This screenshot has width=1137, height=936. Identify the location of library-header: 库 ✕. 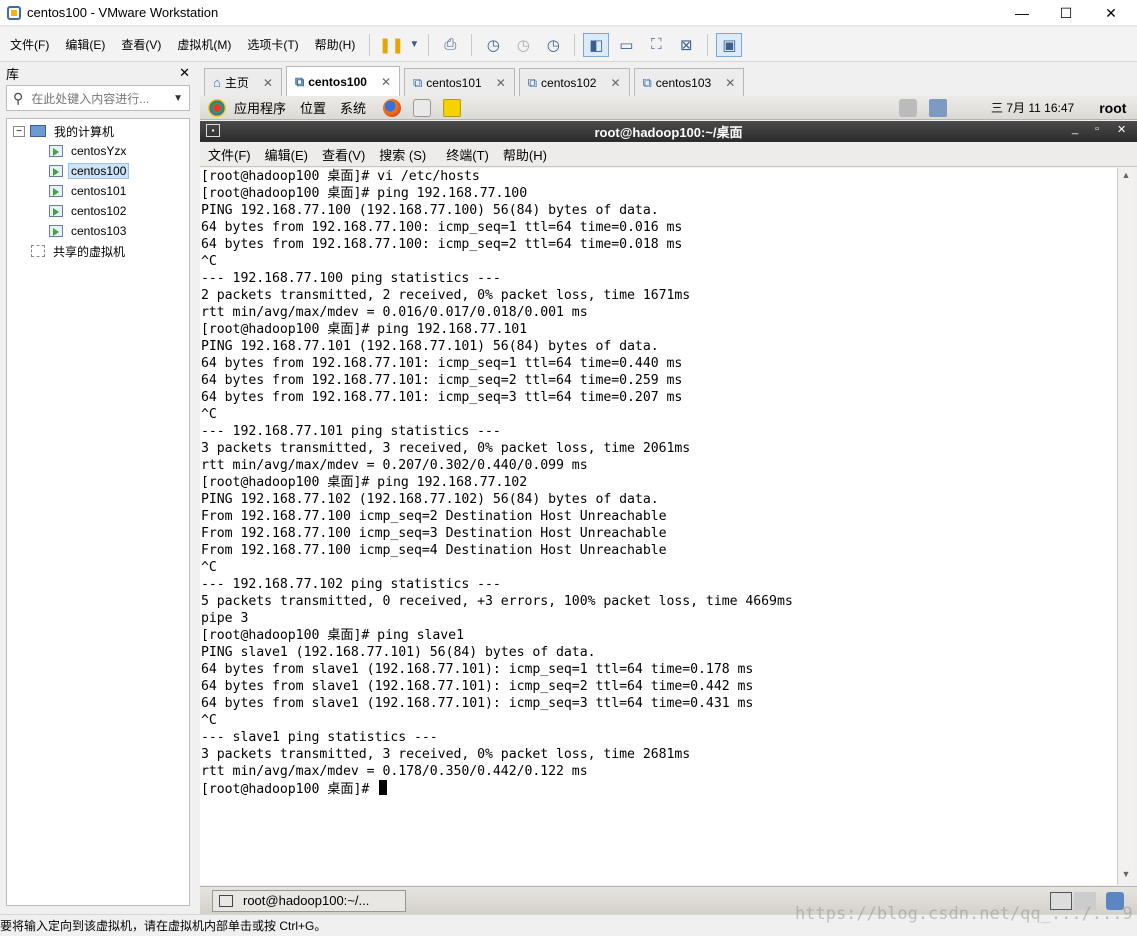
(99, 73).